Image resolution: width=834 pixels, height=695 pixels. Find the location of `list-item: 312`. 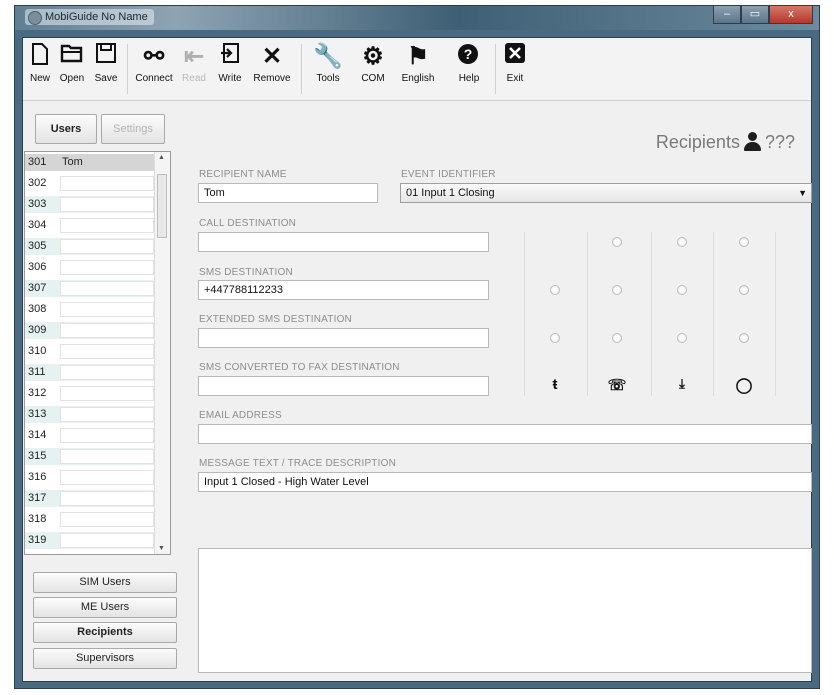

list-item: 312 is located at coordinates (90, 393).